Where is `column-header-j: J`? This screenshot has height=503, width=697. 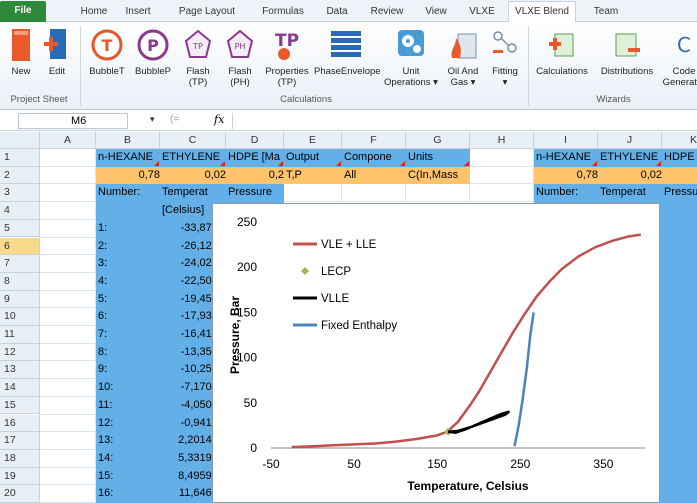 column-header-j: J is located at coordinates (630, 140).